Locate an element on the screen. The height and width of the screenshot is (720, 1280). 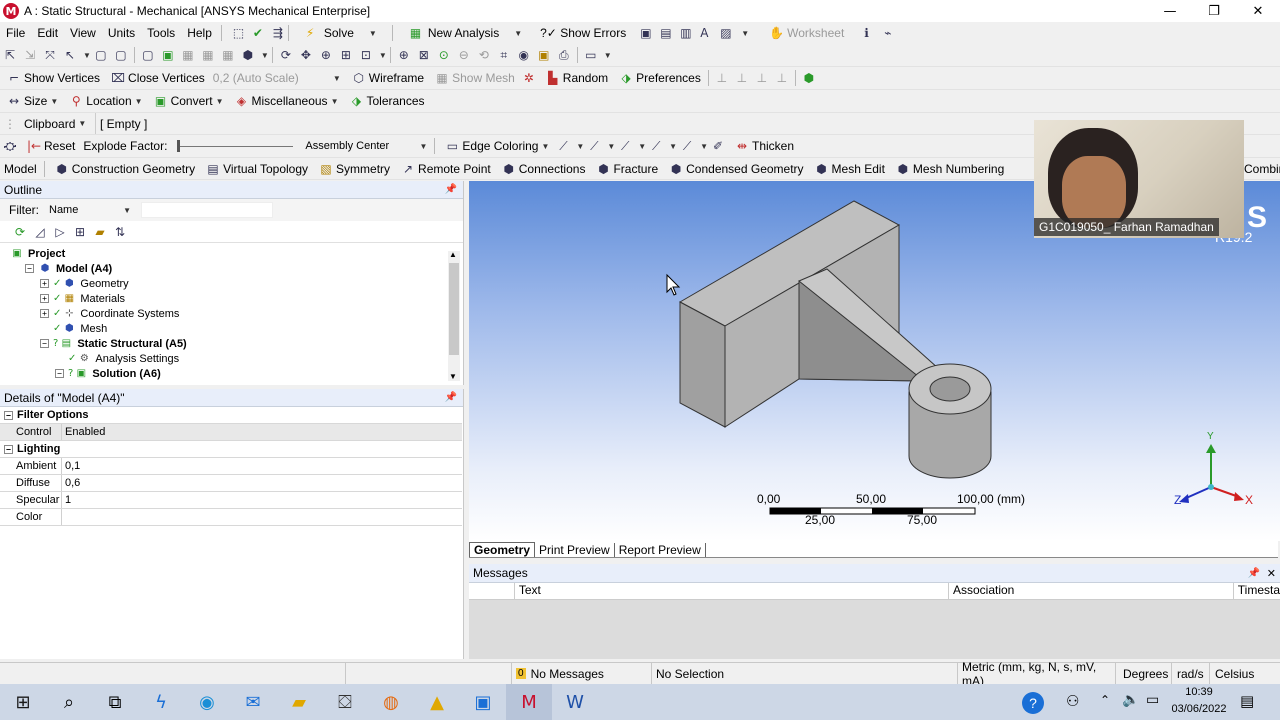
expand-toggle-icon: − is located at coordinates (59, 373).